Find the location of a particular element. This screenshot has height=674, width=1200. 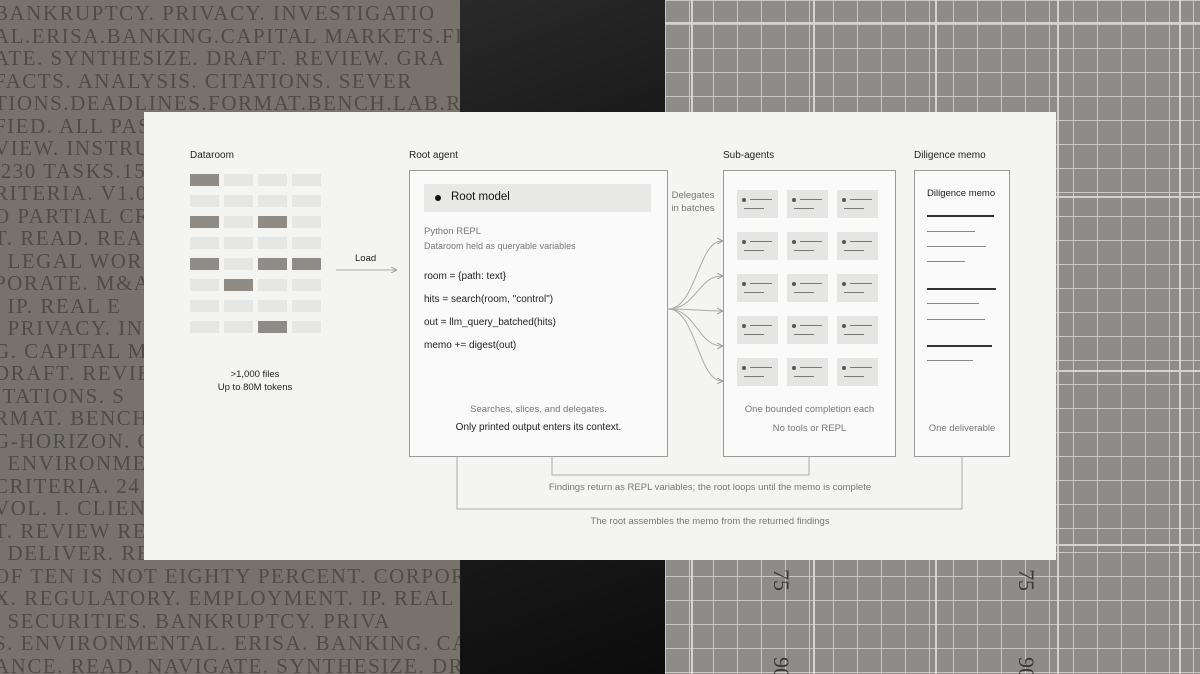

dataroom-title: Dataroom is located at coordinates (212, 155).